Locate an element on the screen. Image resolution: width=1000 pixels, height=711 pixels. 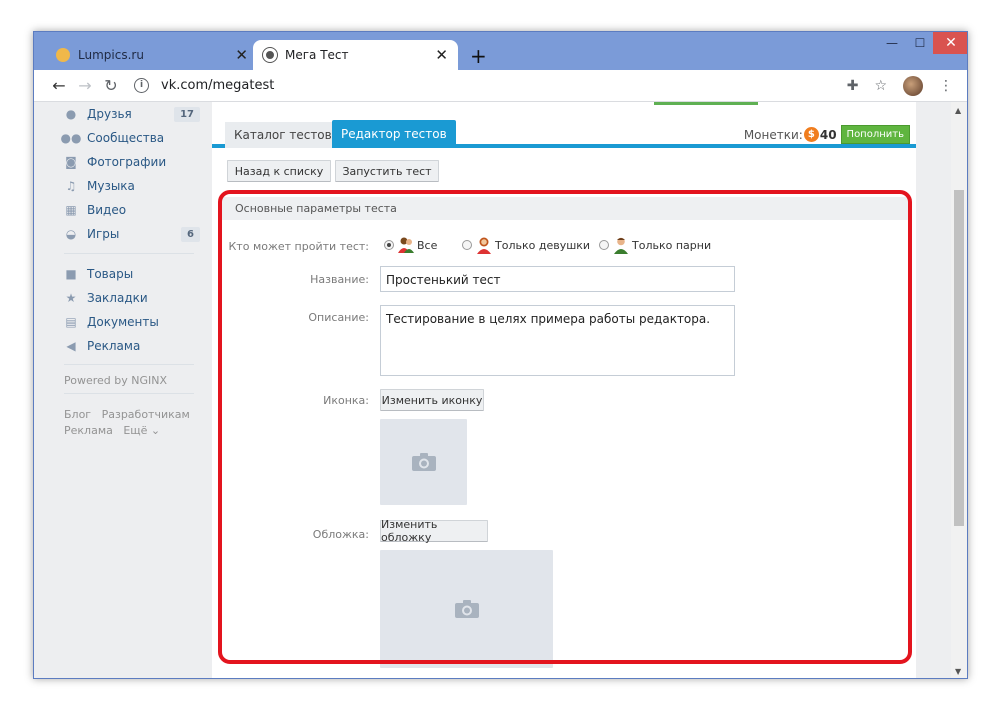
music-icon: ♫ is located at coordinates (71, 186).